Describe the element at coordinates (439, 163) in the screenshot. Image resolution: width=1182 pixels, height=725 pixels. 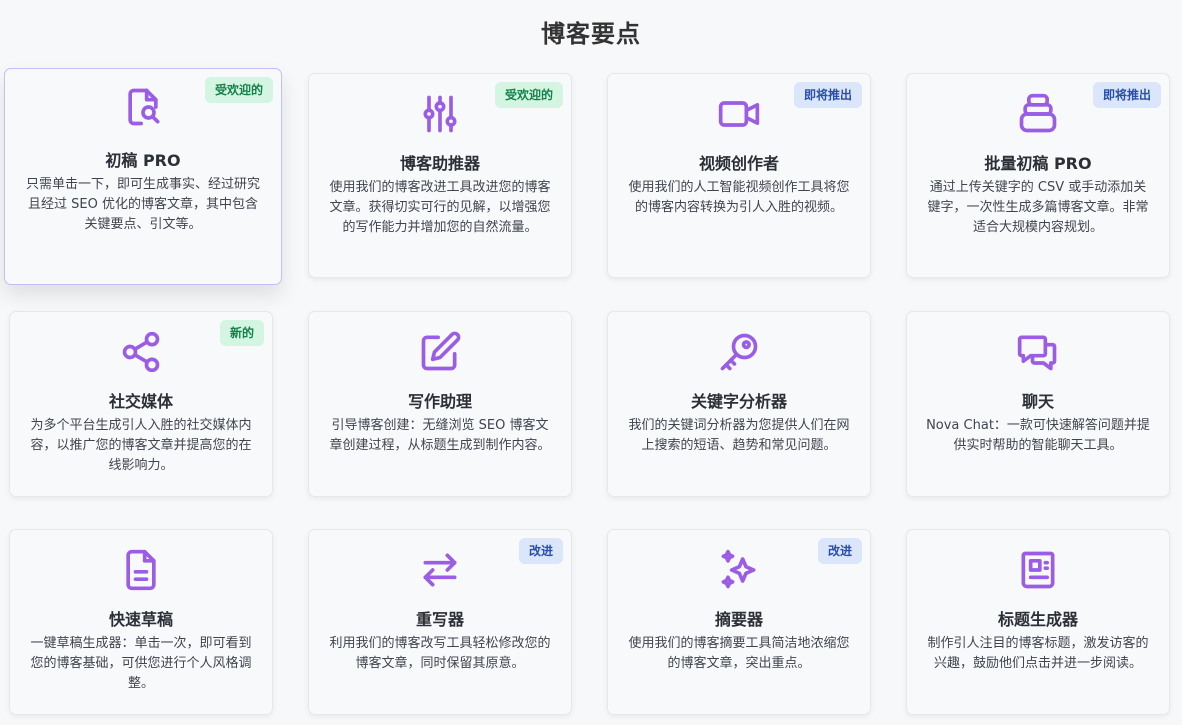
I see `card-title: 博客助推器` at that location.